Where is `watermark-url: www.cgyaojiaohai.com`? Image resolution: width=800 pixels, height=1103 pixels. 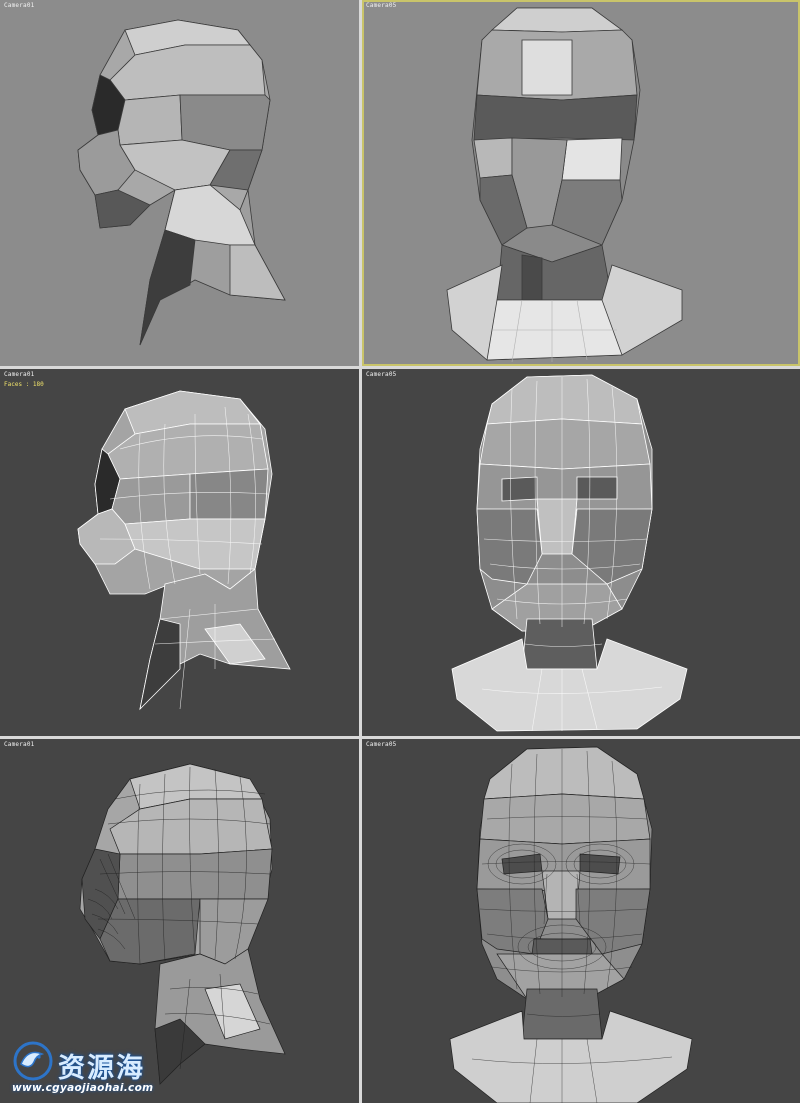
watermark-url: www.cgyaojiaohai.com is located at coordinates (82, 1088).